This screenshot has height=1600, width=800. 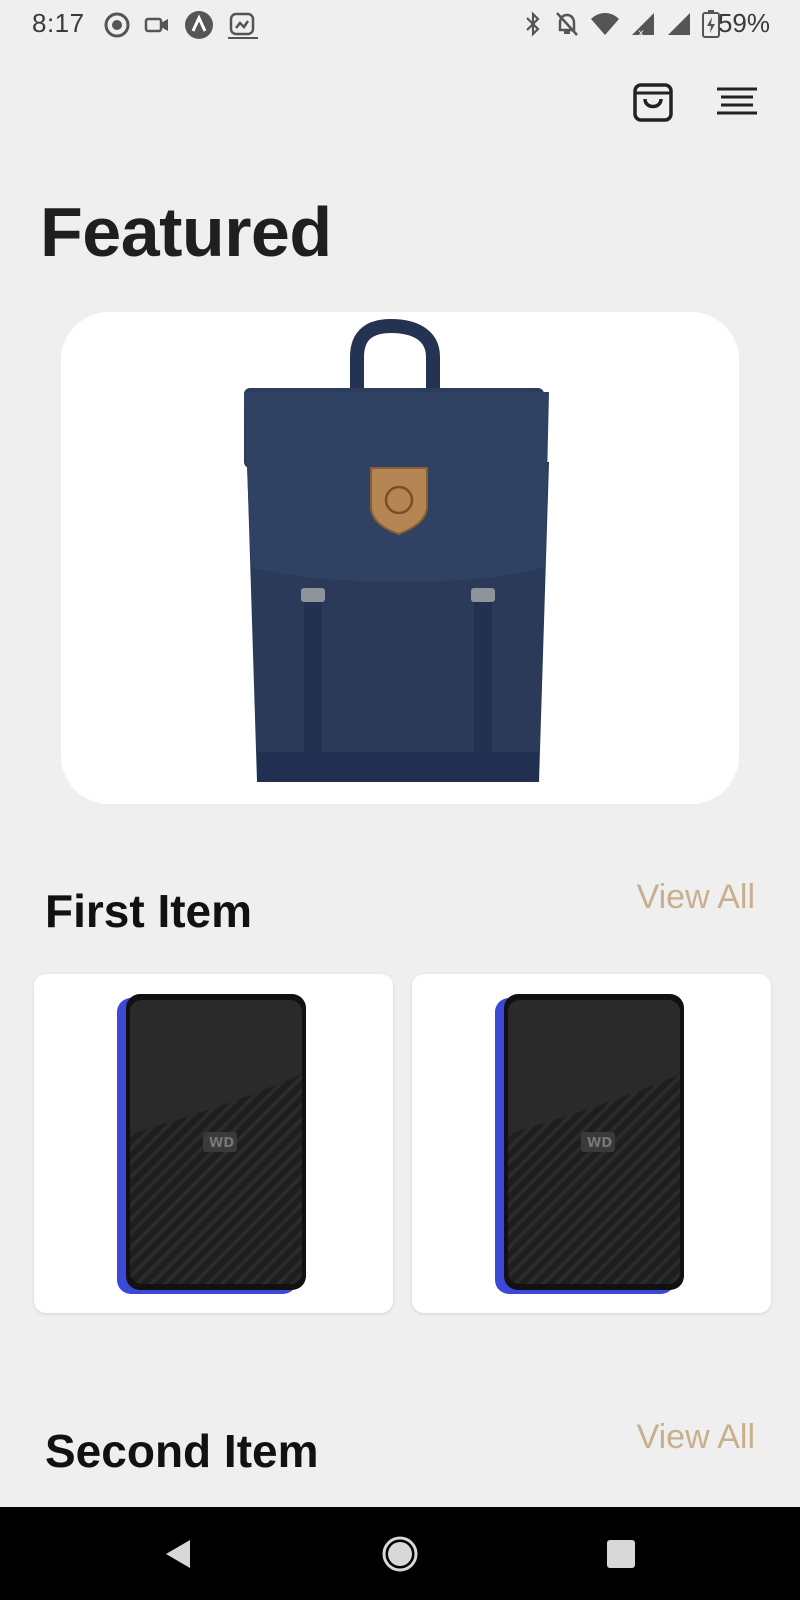 What do you see at coordinates (243, 25) in the screenshot?
I see `screenshot-icon` at bounding box center [243, 25].